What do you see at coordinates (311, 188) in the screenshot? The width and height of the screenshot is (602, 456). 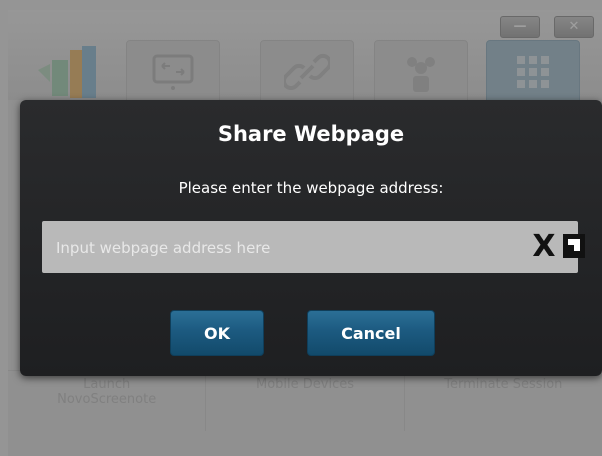 I see `dialog-prompt: Please enter the webpage address:` at bounding box center [311, 188].